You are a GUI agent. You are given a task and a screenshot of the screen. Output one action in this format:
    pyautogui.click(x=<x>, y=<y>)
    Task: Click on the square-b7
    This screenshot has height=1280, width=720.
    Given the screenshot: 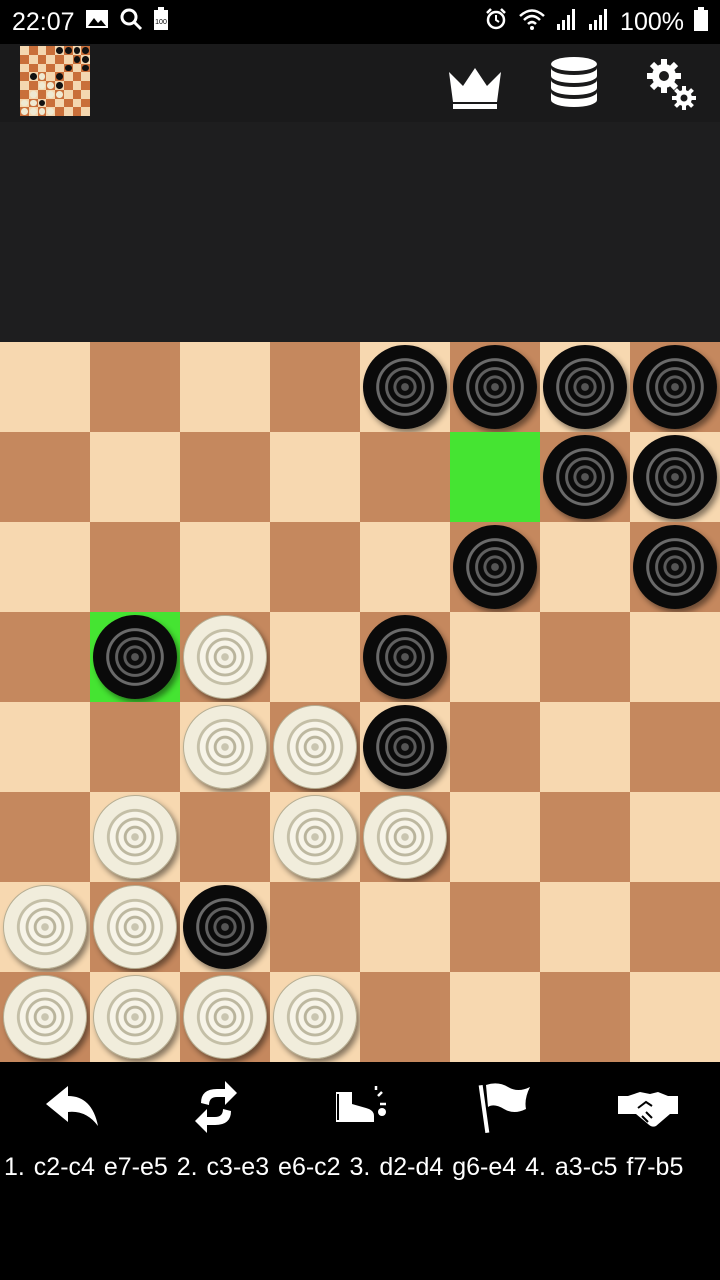 What is the action you would take?
    pyautogui.click(x=135, y=477)
    